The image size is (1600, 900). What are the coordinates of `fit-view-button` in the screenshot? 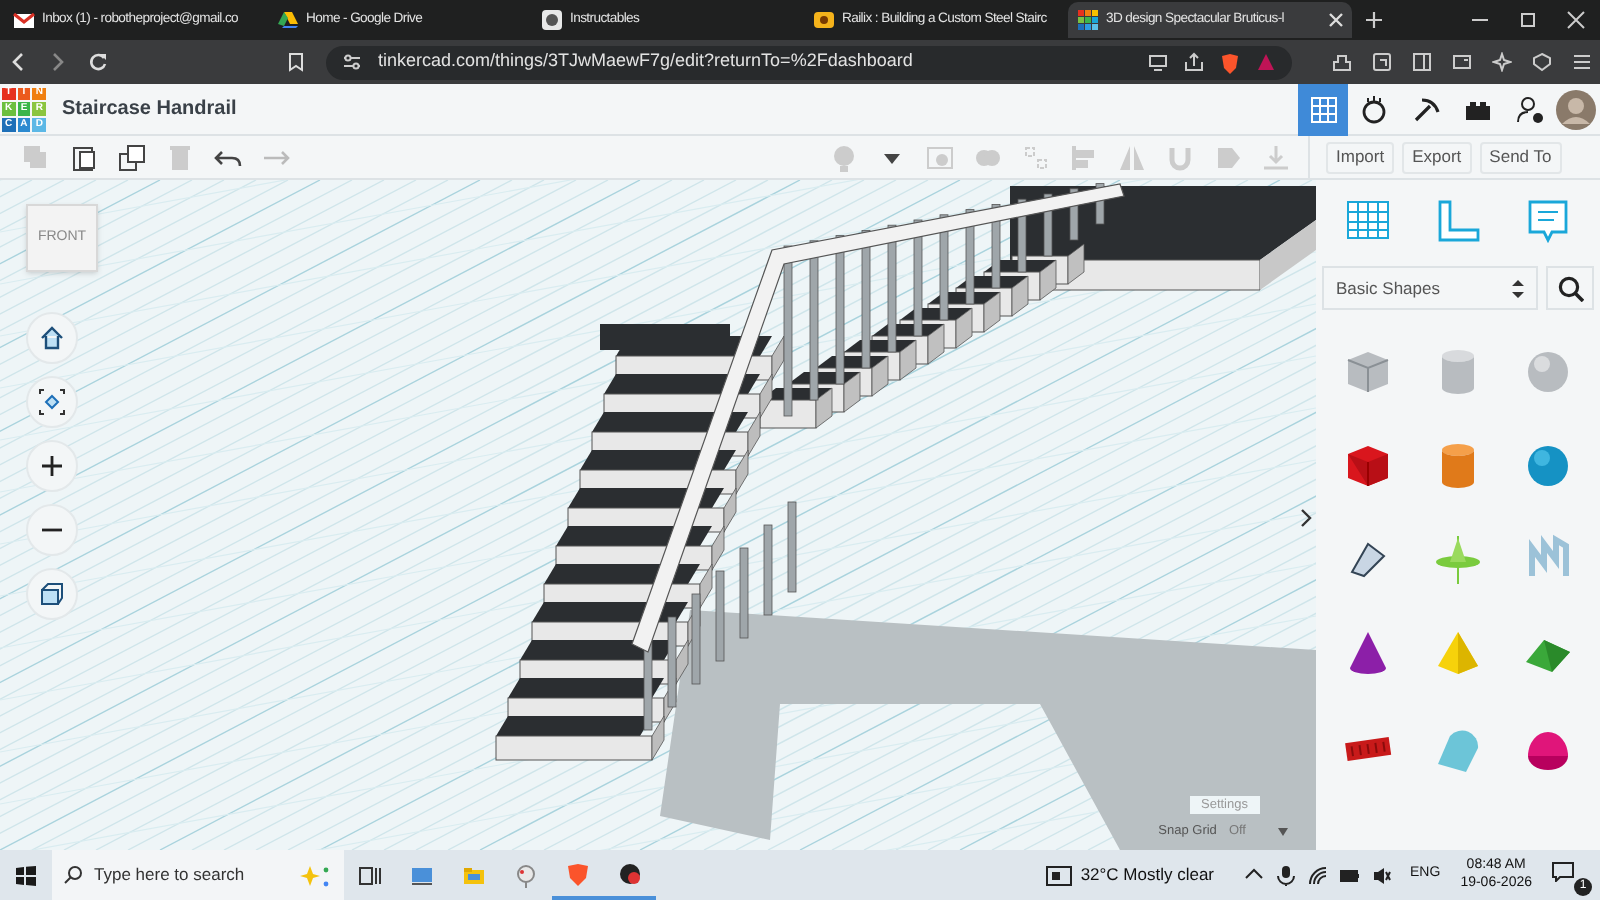 It's located at (52, 402).